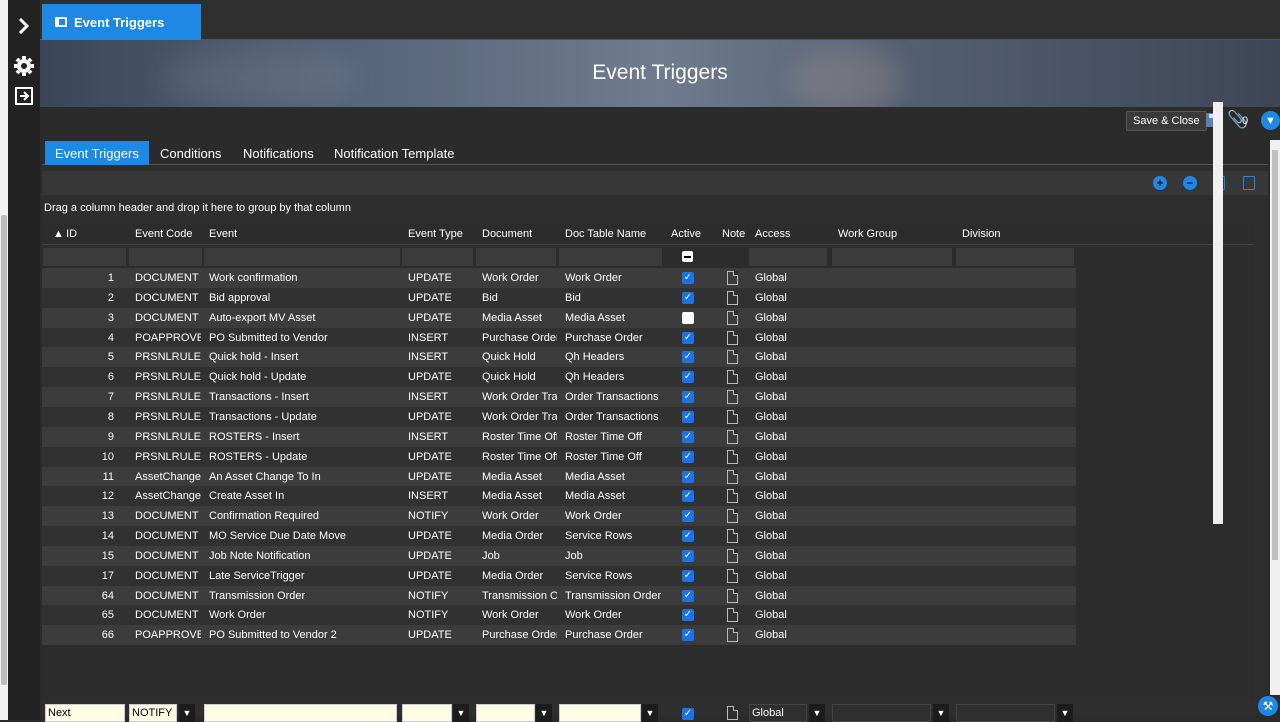 The height and width of the screenshot is (722, 1280). Describe the element at coordinates (1270, 120) in the screenshot. I see `chevron-down-icon: ▼` at that location.